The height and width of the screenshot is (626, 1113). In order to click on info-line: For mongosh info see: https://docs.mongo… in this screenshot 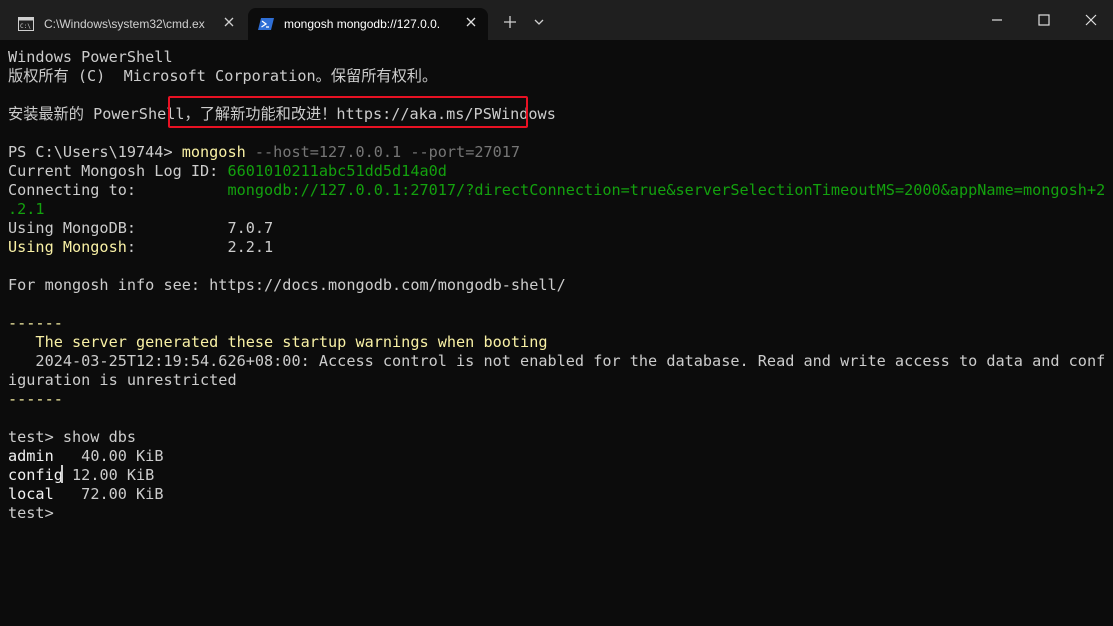, I will do `click(287, 285)`.